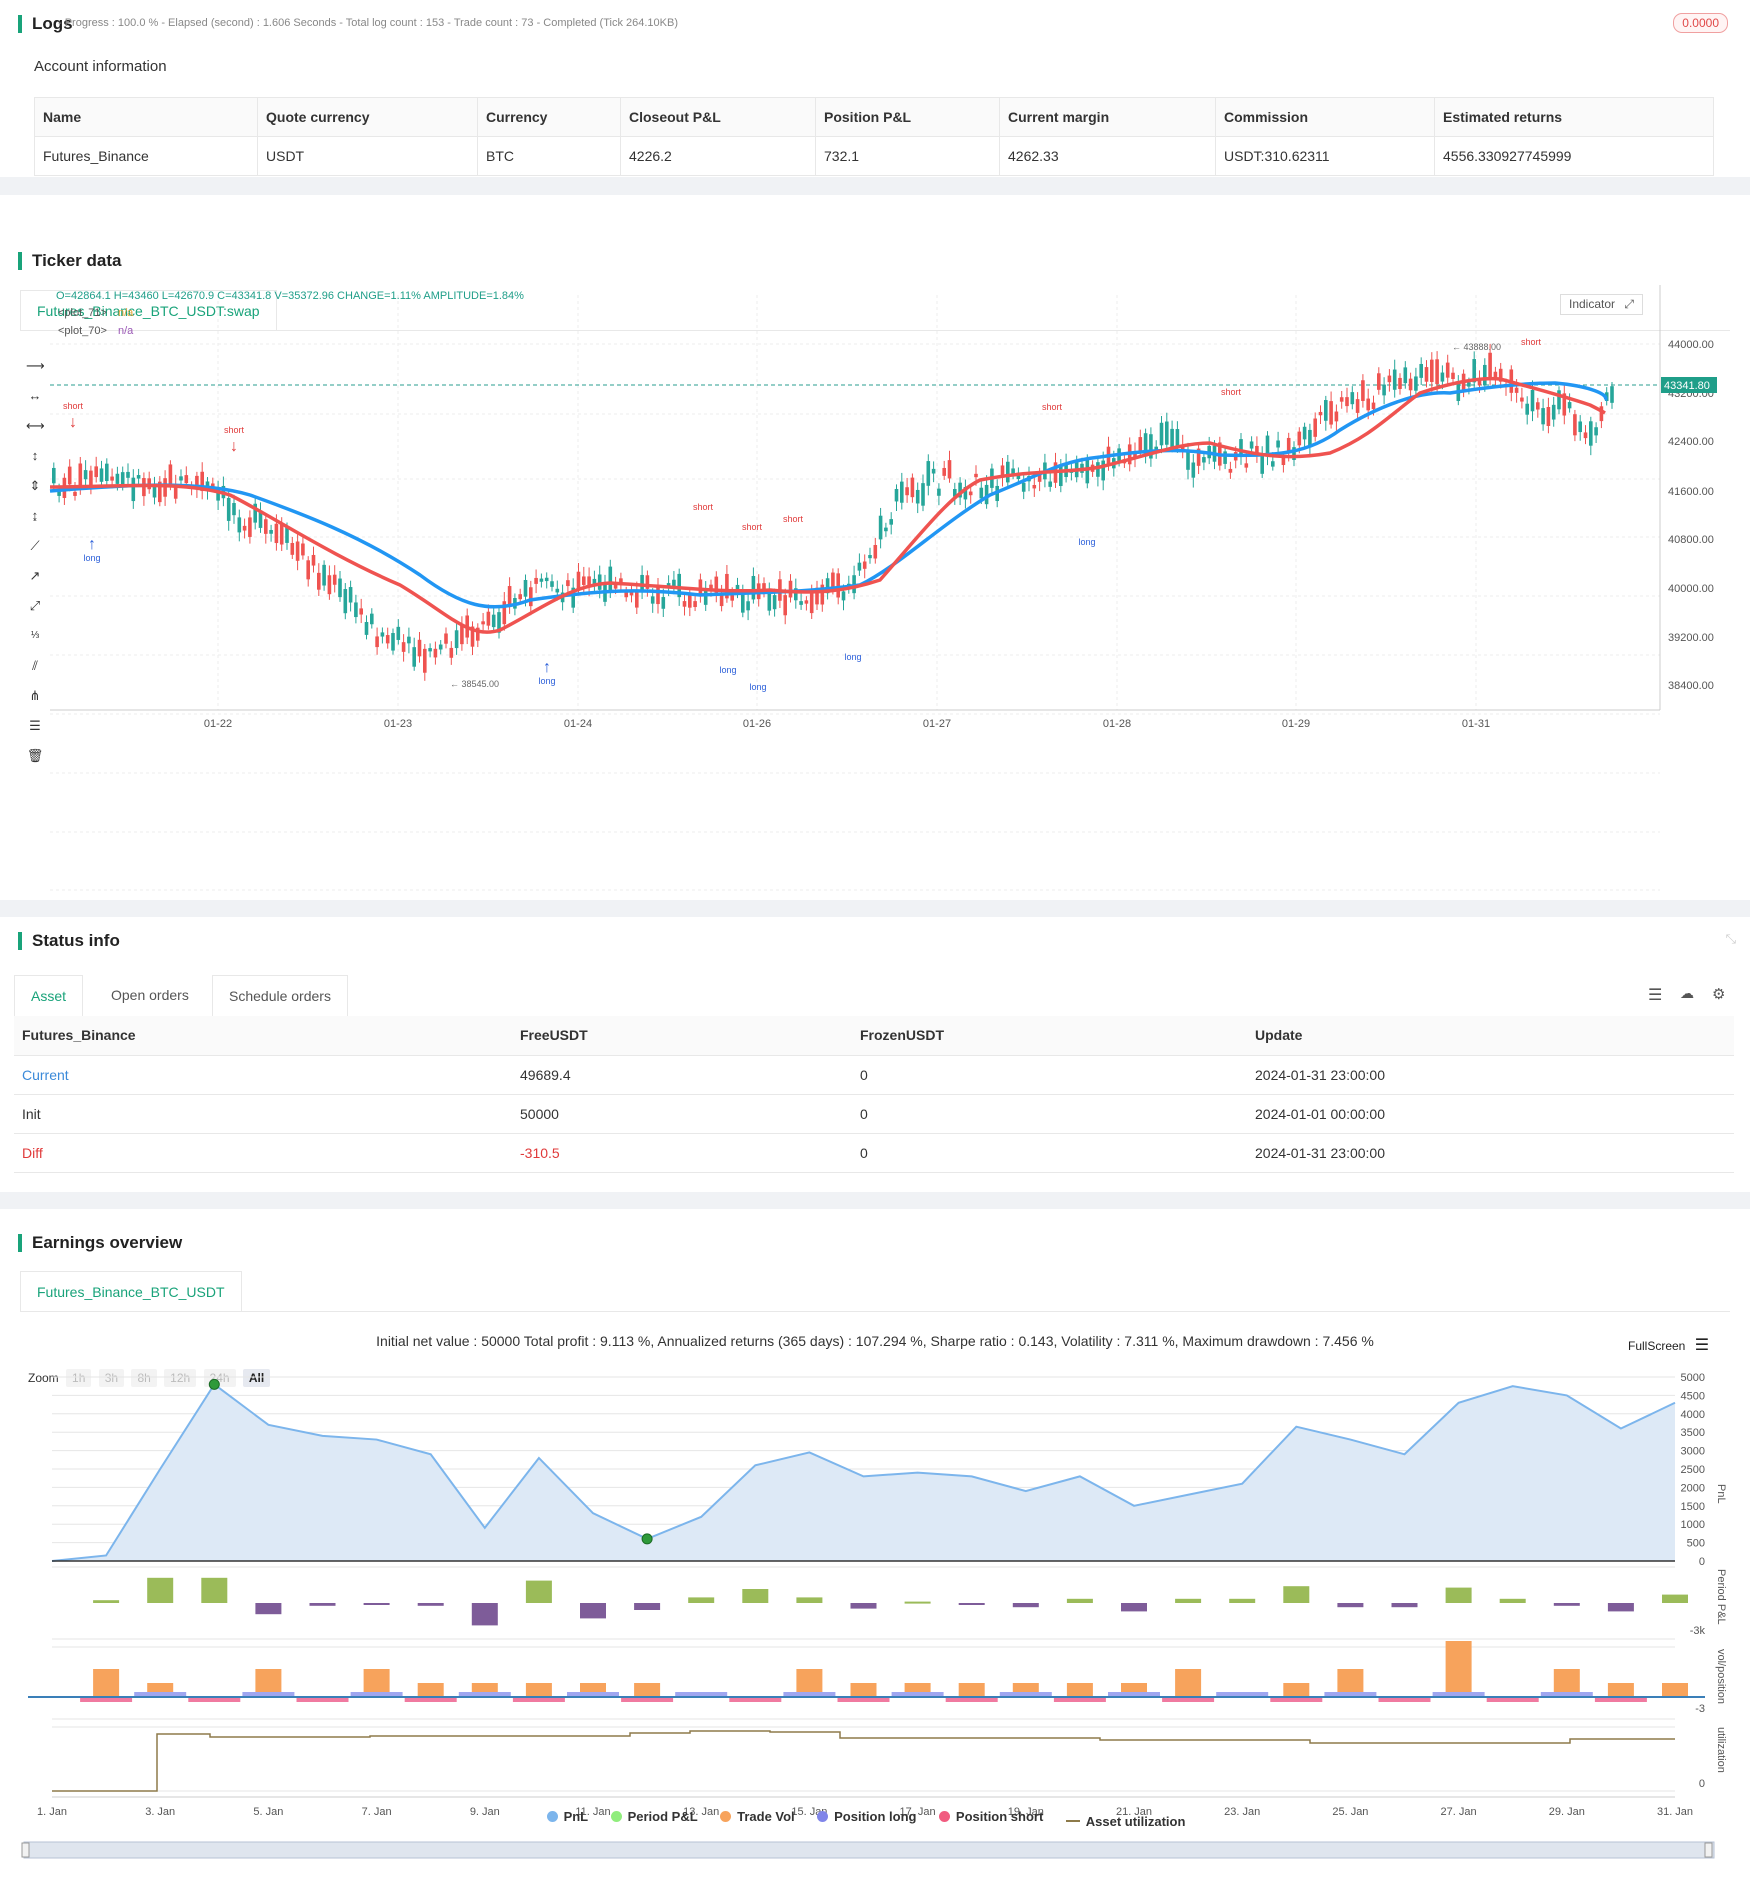  Describe the element at coordinates (1708, 1850) in the screenshot. I see `navigator-handle-right` at that location.